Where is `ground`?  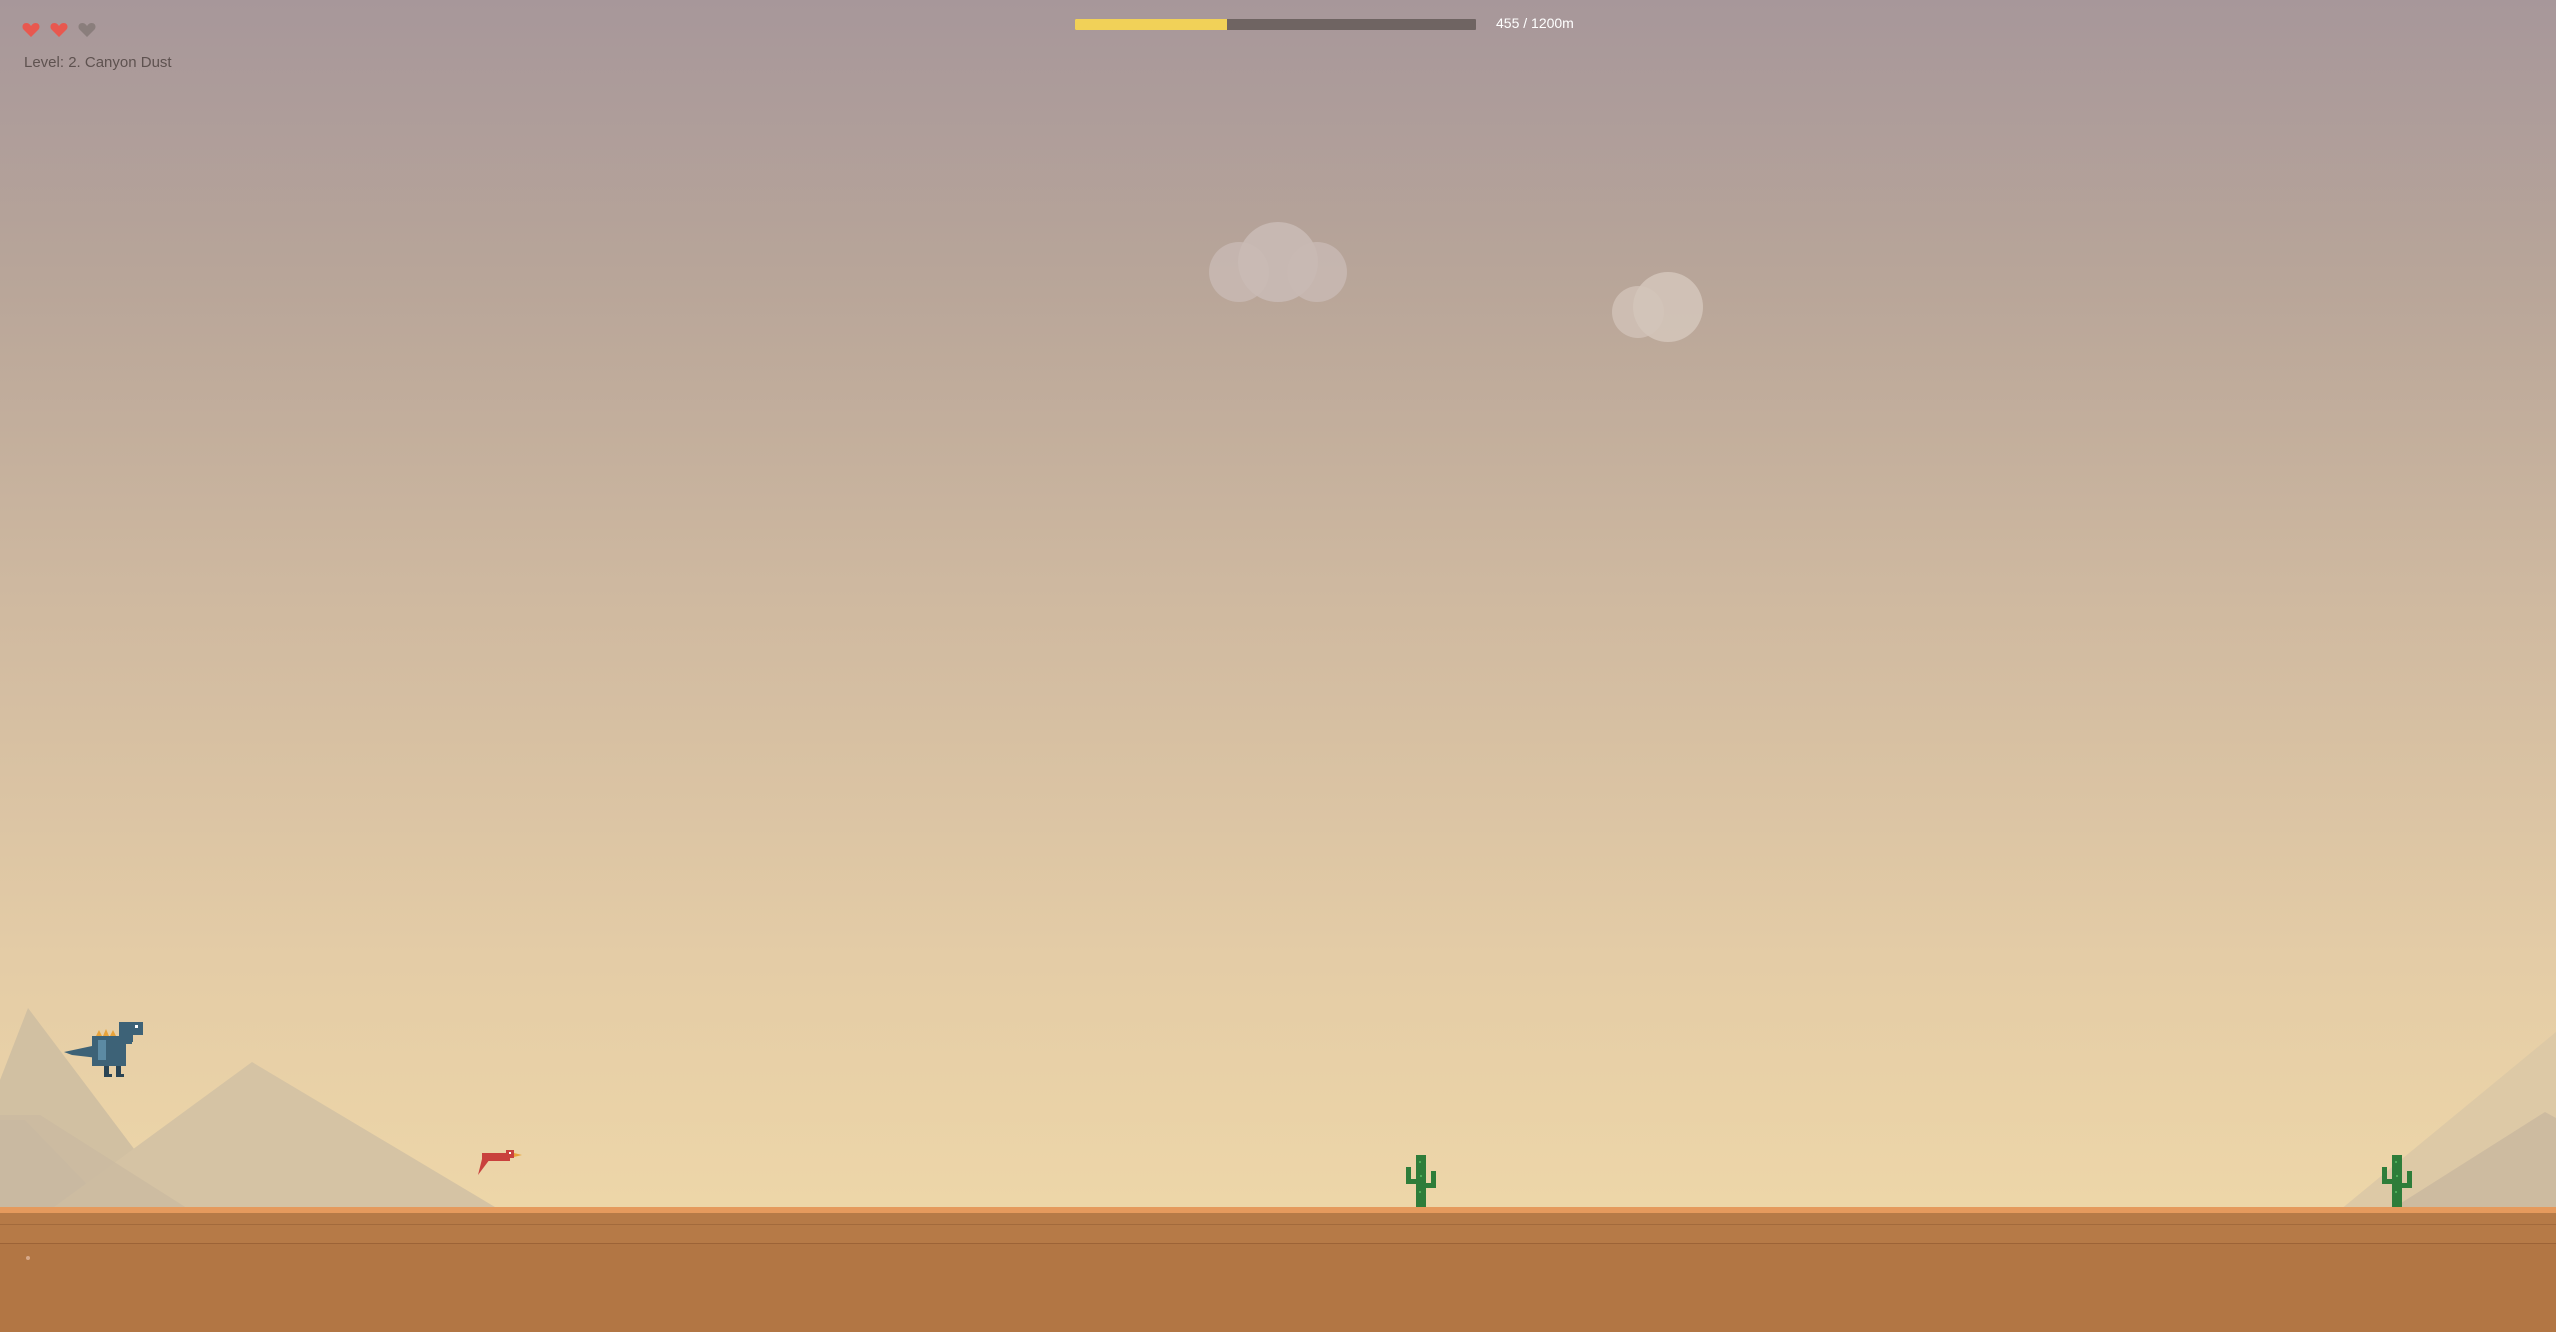 ground is located at coordinates (1278, 1269).